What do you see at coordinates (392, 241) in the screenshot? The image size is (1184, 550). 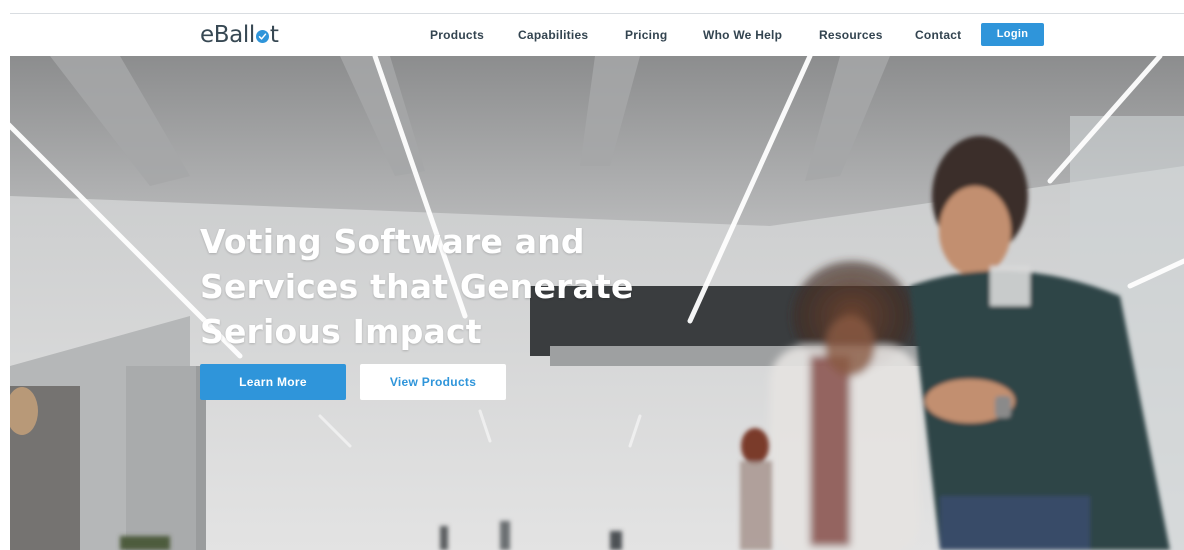 I see `hero-headline-line-1: Voting Software and` at bounding box center [392, 241].